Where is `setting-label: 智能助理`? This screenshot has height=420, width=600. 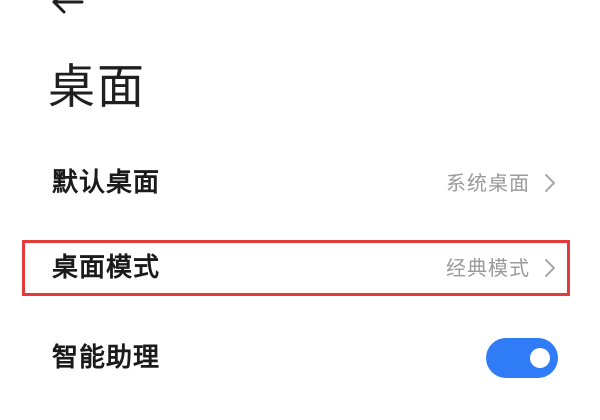 setting-label: 智能助理 is located at coordinates (106, 358).